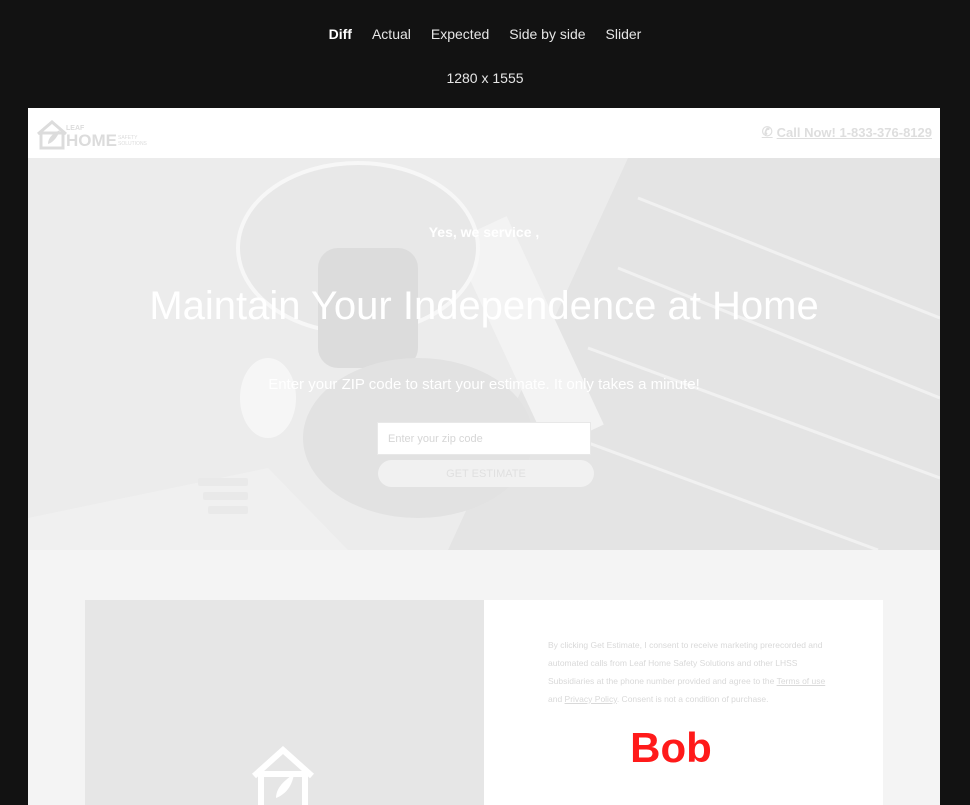 The width and height of the screenshot is (970, 805). I want to click on terms-of-use-link: Terms of use, so click(801, 681).